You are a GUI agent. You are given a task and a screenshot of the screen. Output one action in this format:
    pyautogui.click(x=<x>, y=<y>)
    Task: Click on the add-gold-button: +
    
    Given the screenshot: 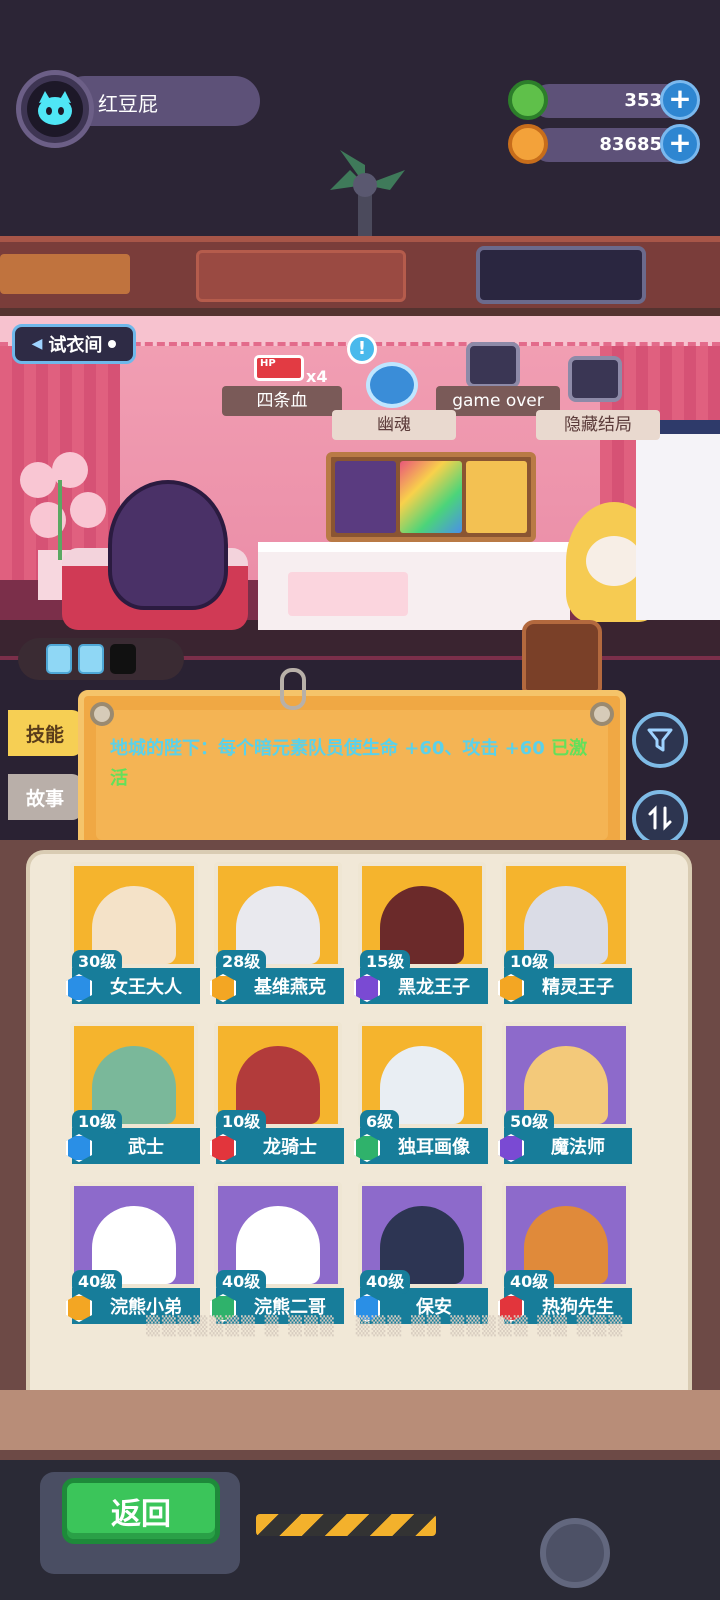 What is the action you would take?
    pyautogui.click(x=680, y=144)
    